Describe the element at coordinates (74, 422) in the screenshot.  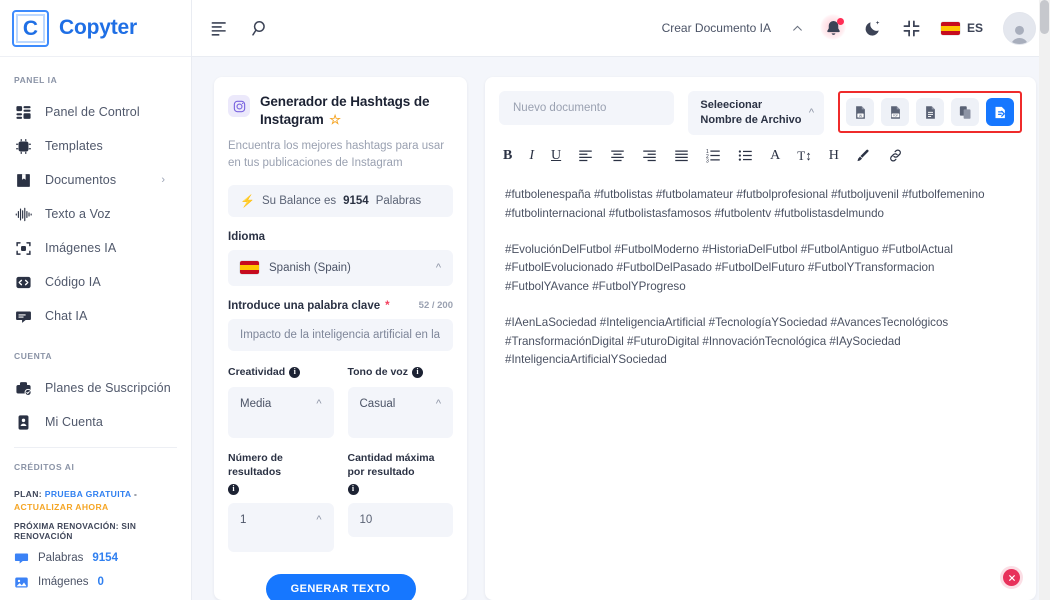
I see `sidebar-label: Mi Cuenta` at that location.